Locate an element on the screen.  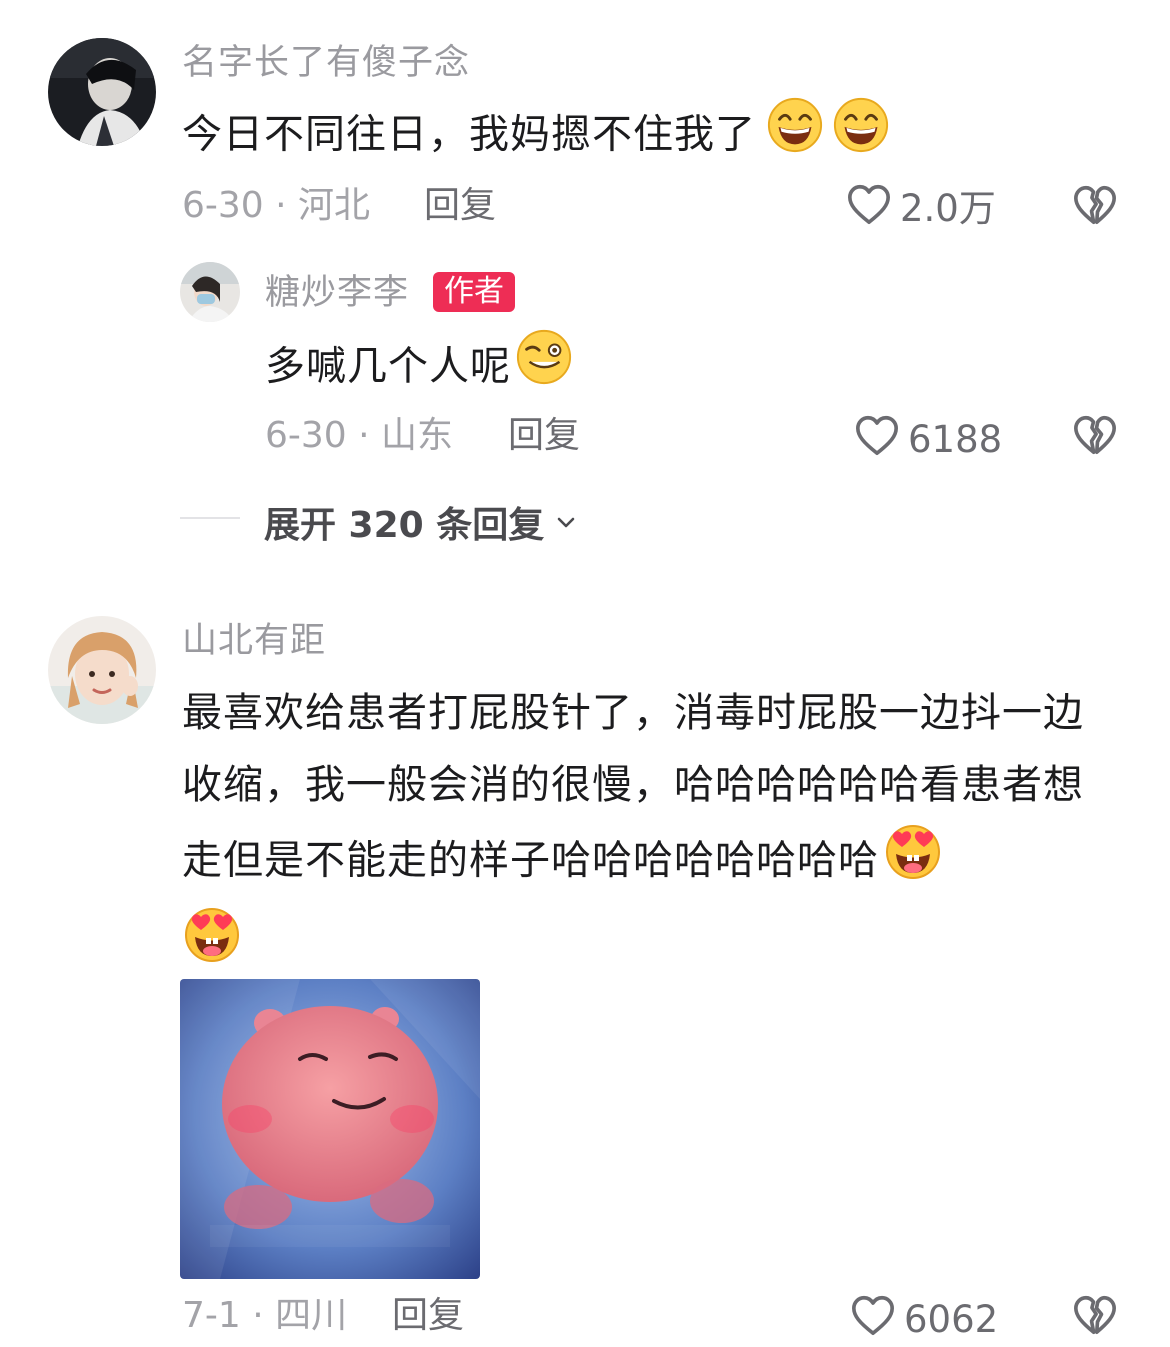
smirk-wink-emoji is located at coordinates (544, 368).